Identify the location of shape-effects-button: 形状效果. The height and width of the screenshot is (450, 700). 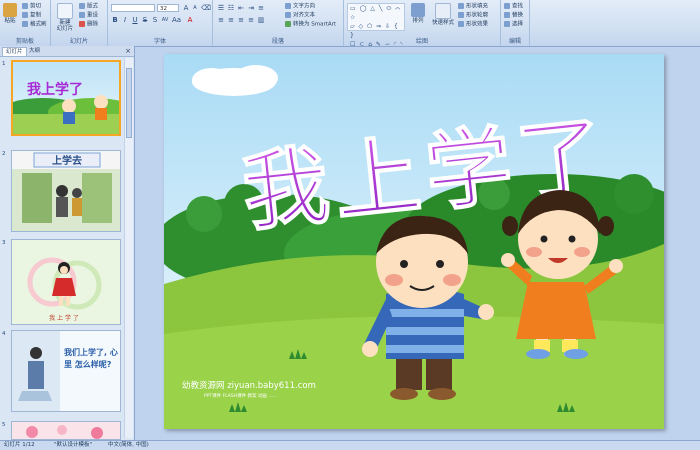
(473, 25).